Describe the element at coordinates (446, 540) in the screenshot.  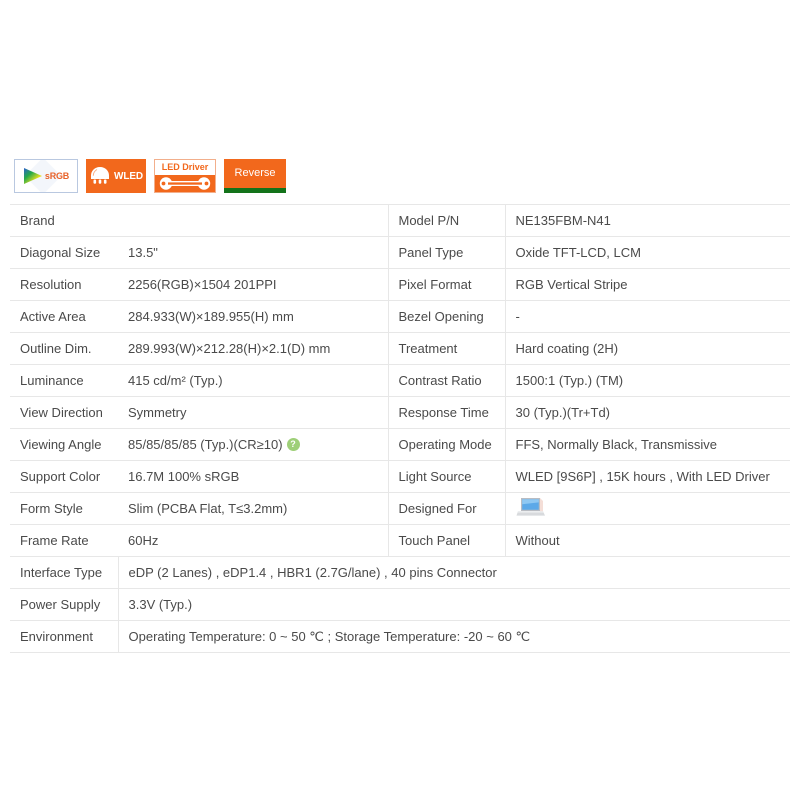
I see `spec-label2: Touch Panel` at that location.